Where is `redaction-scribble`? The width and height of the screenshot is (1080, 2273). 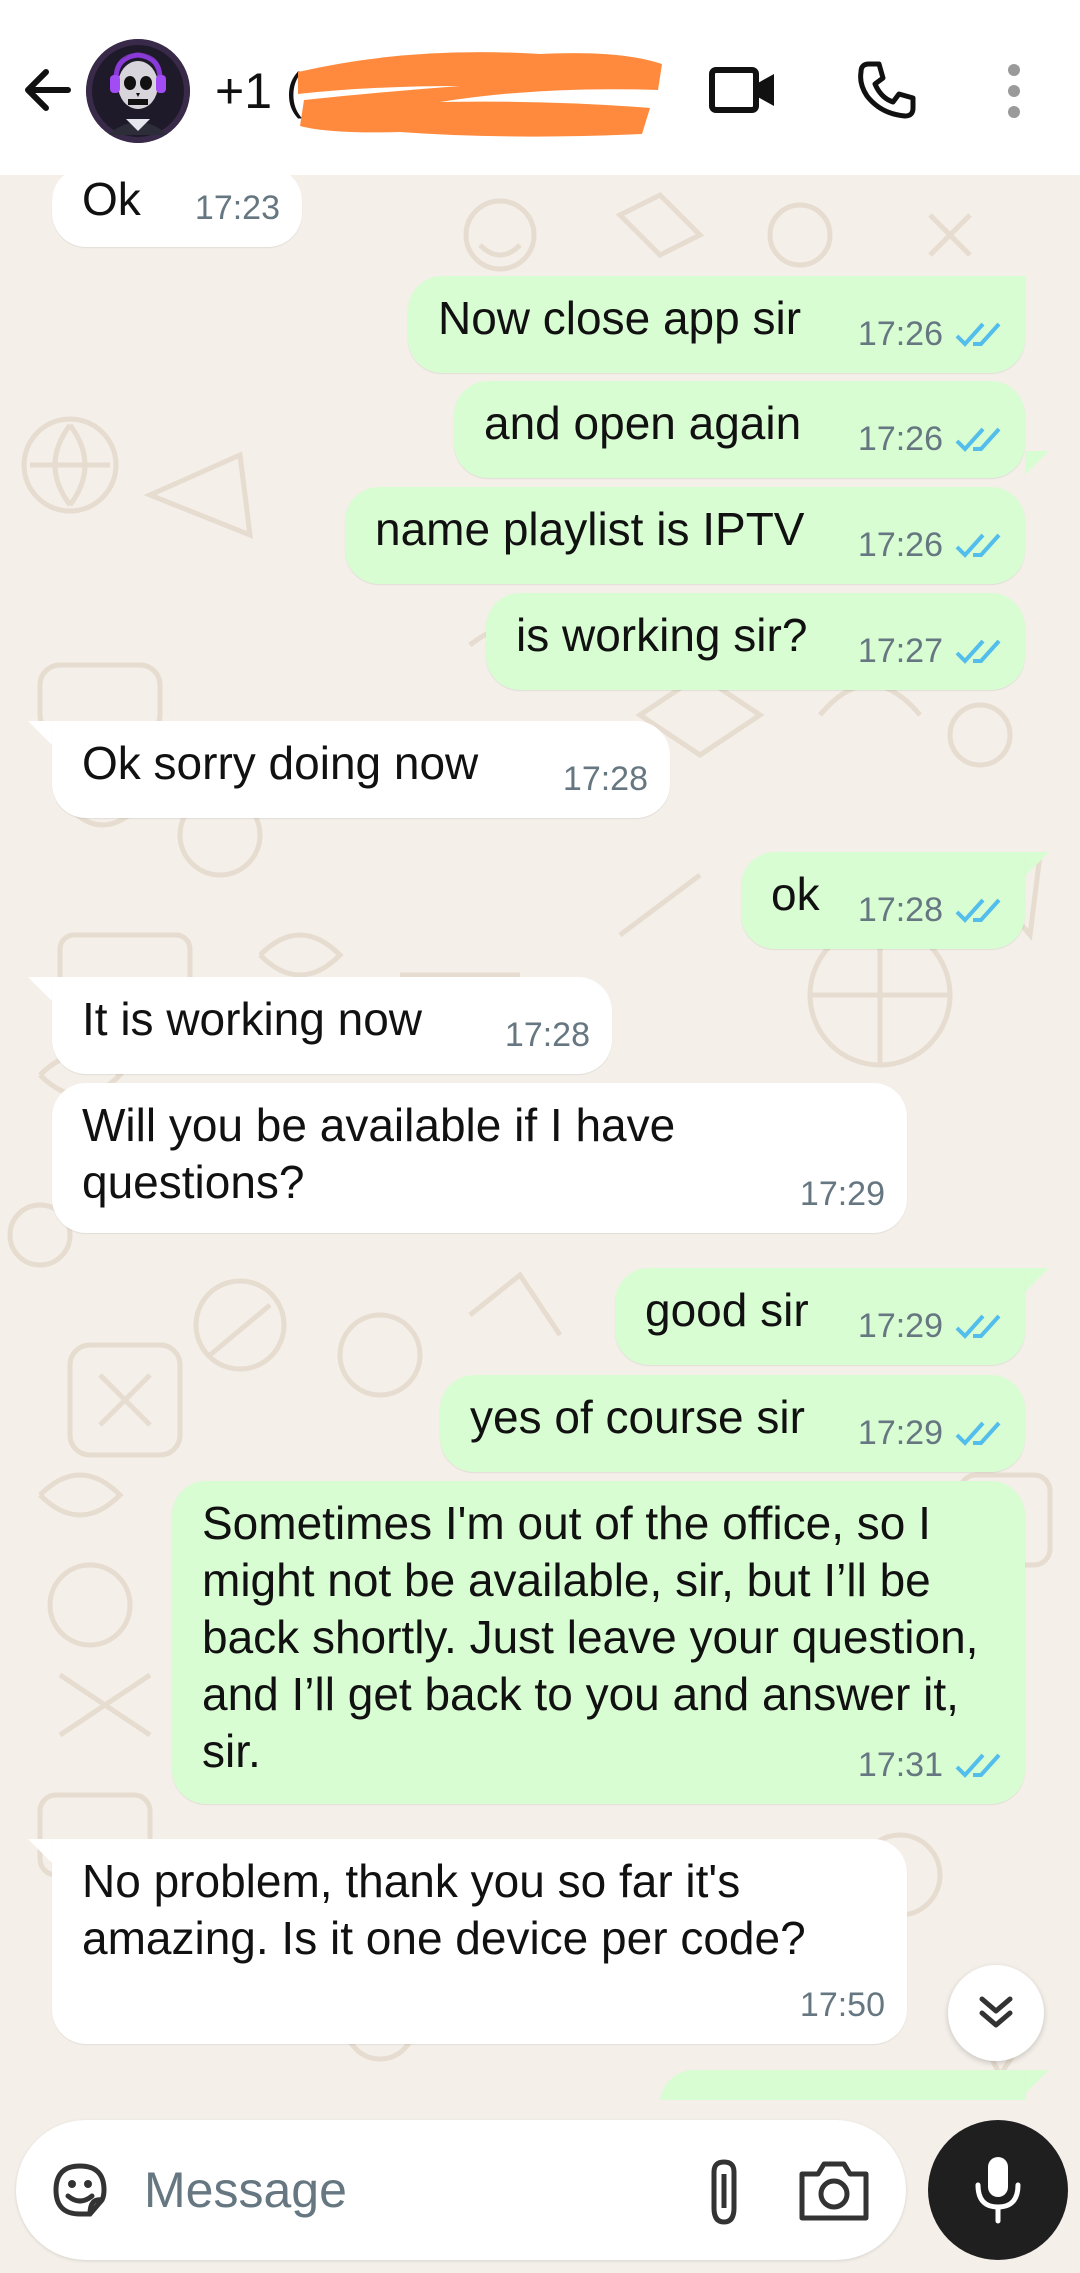 redaction-scribble is located at coordinates (480, 94).